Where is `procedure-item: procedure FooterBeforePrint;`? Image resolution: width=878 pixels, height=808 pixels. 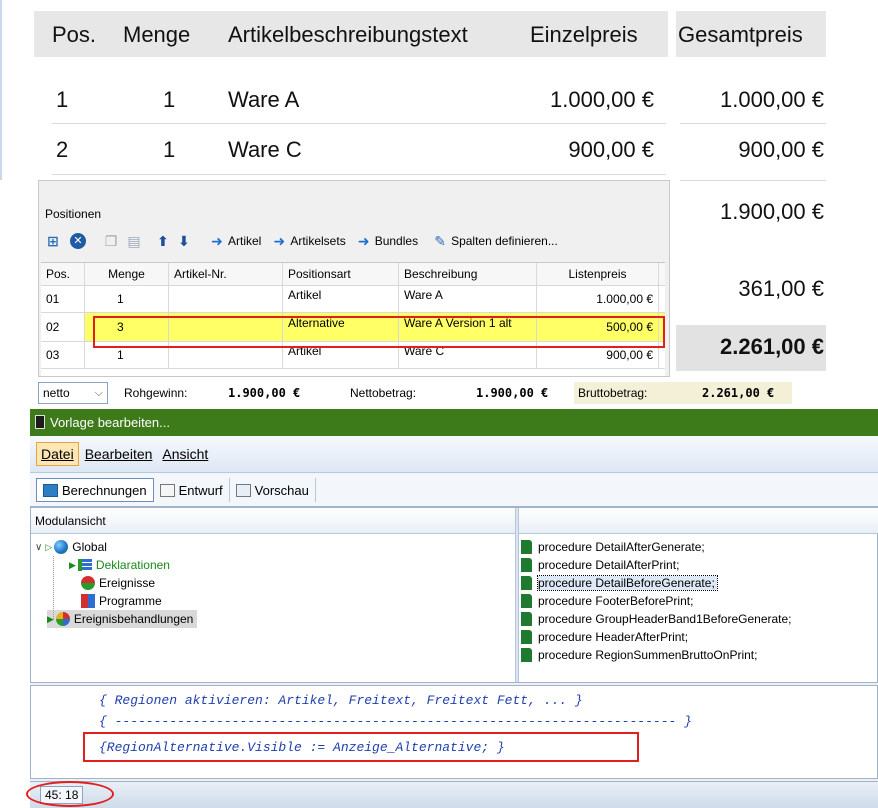
procedure-item: procedure FooterBeforePrint; is located at coordinates (607, 601).